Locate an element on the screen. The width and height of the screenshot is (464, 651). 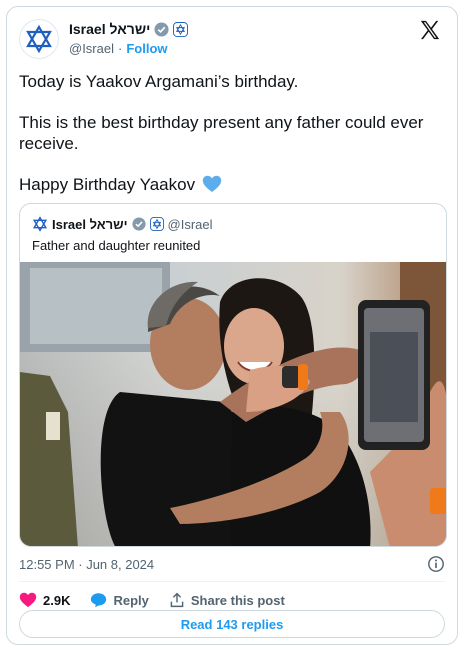
quoted-handle: @Israel is located at coordinates (190, 224).